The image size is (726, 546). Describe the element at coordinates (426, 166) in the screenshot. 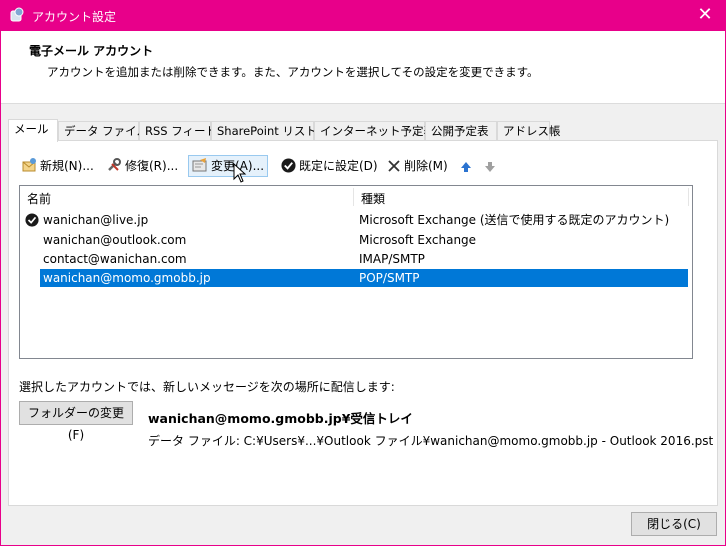

I see `remove-label: 削除(M)` at that location.